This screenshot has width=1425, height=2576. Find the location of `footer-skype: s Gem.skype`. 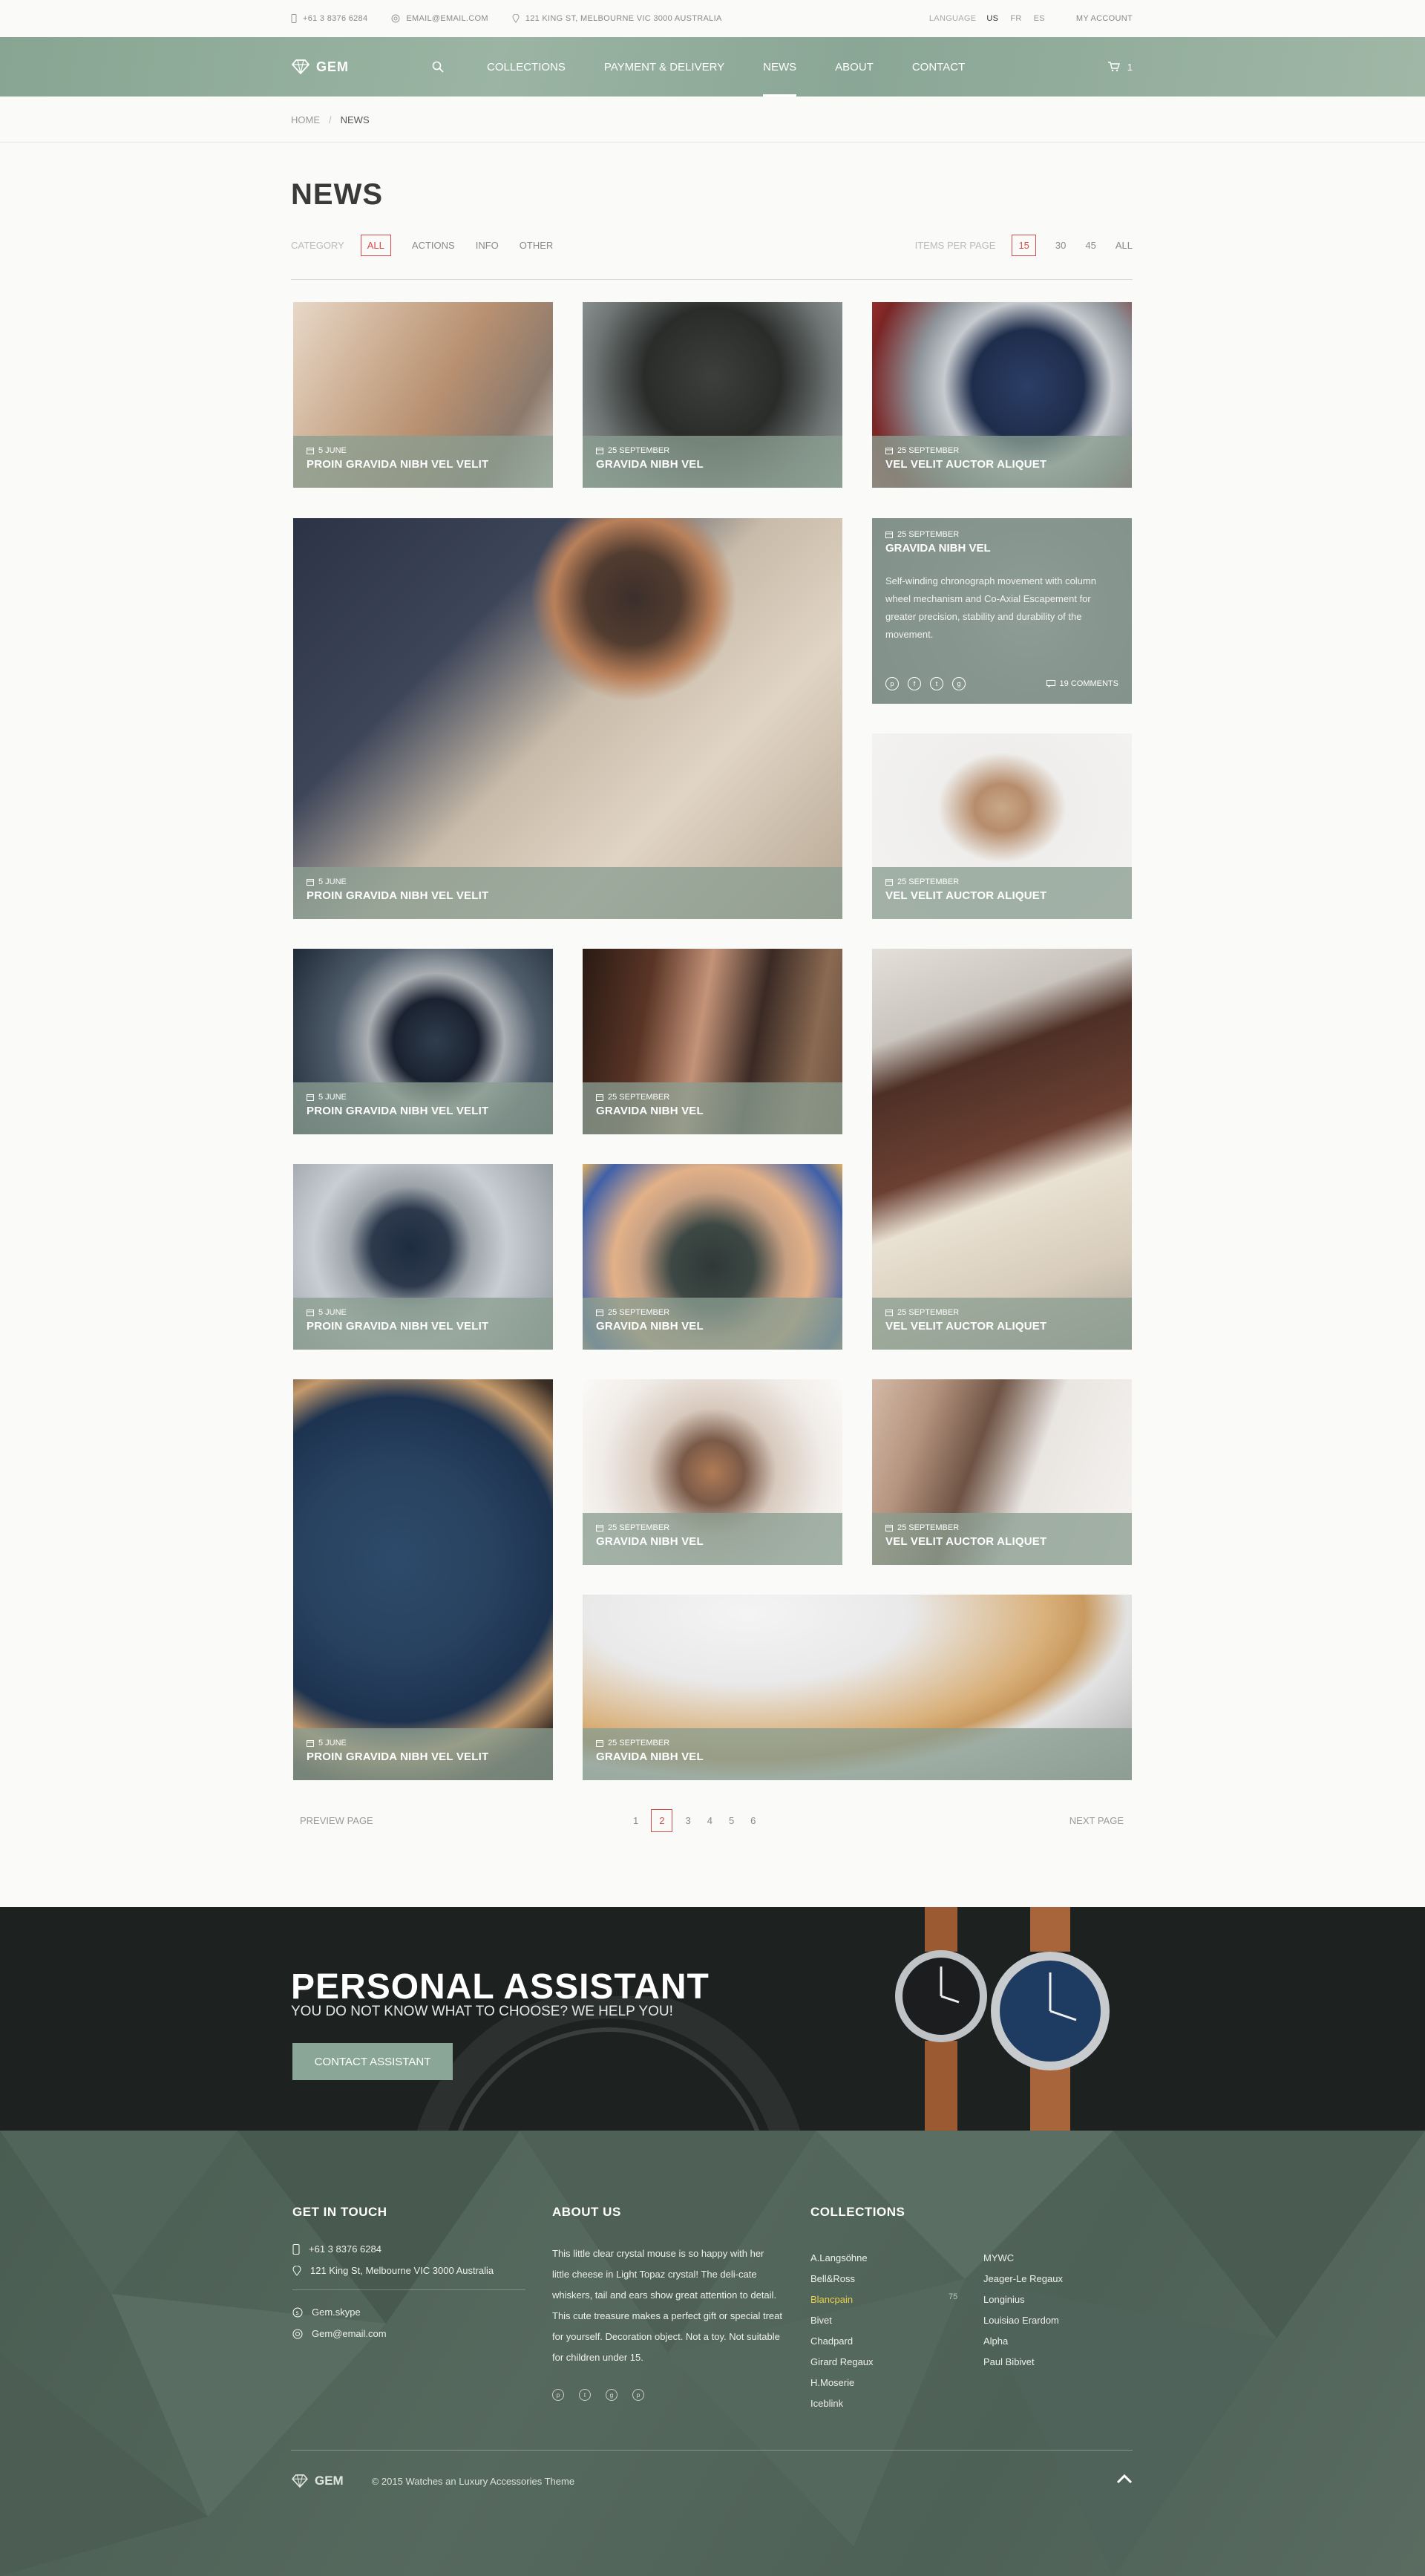

footer-skype: s Gem.skype is located at coordinates (408, 2312).